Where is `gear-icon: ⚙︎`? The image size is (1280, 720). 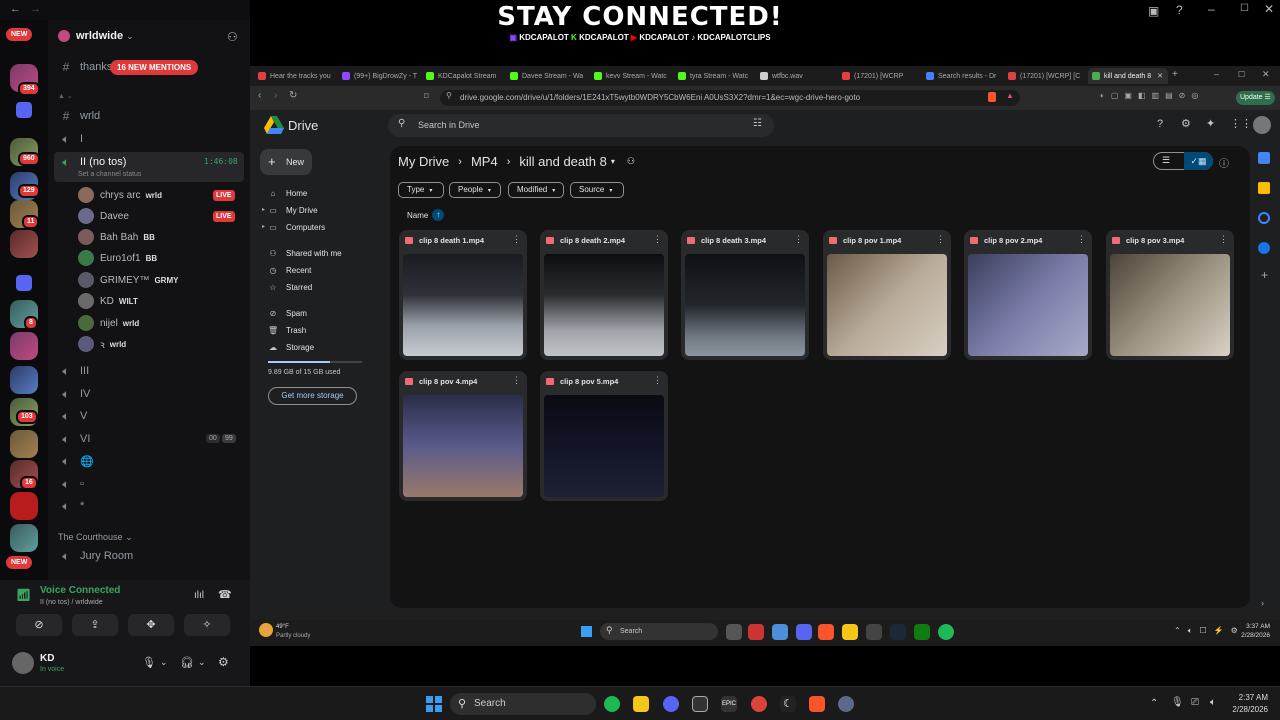
gear-icon: ⚙︎ is located at coordinates (1186, 123).